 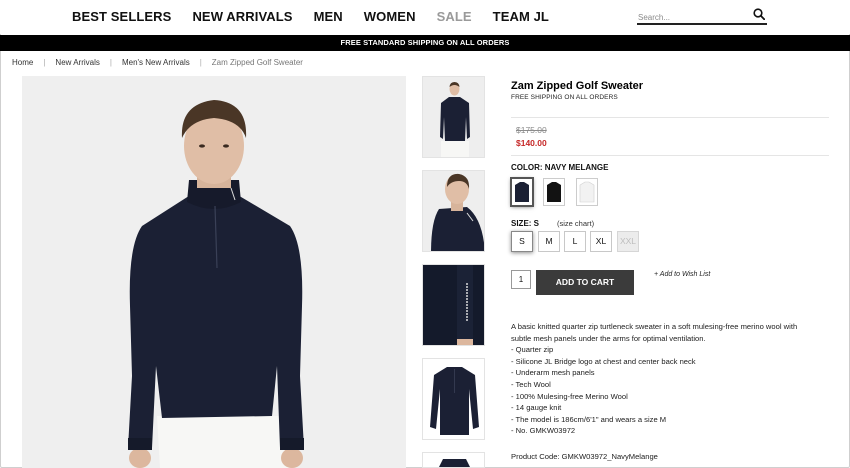 I want to click on thumbnail-side-image, so click(x=453, y=211).